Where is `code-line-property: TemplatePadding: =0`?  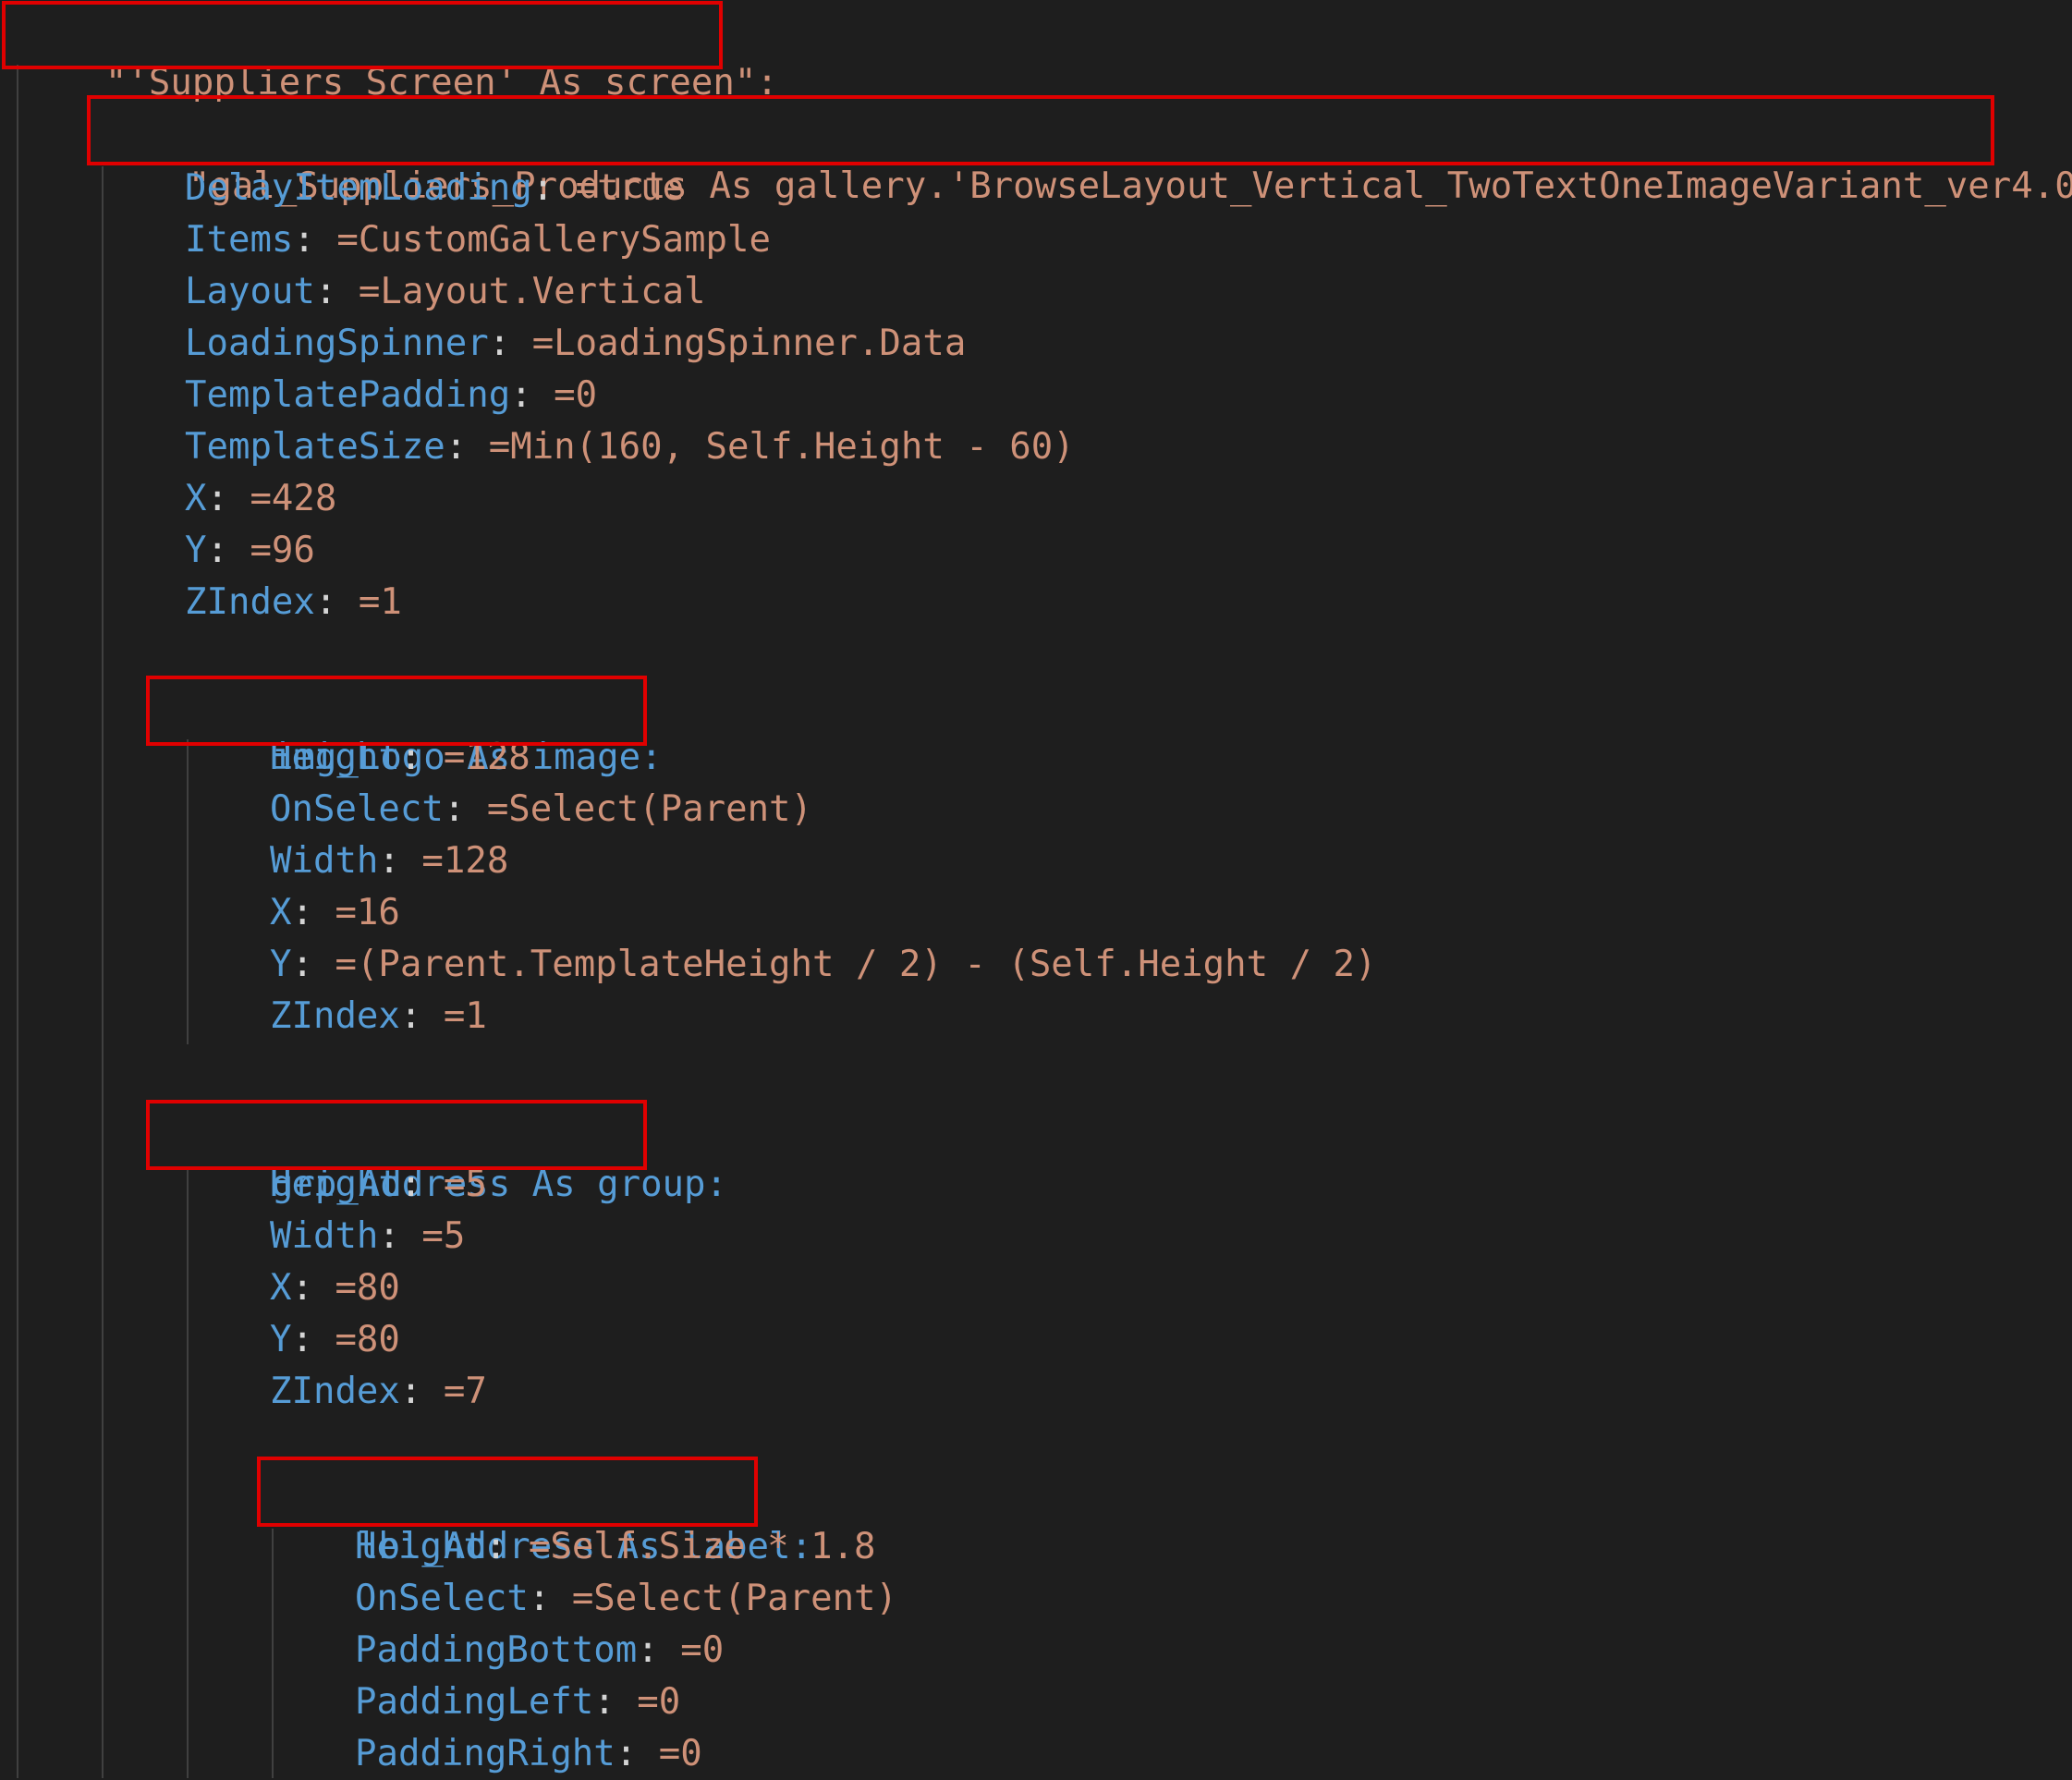
code-line-property: TemplatePadding: =0 is located at coordinates (391, 396).